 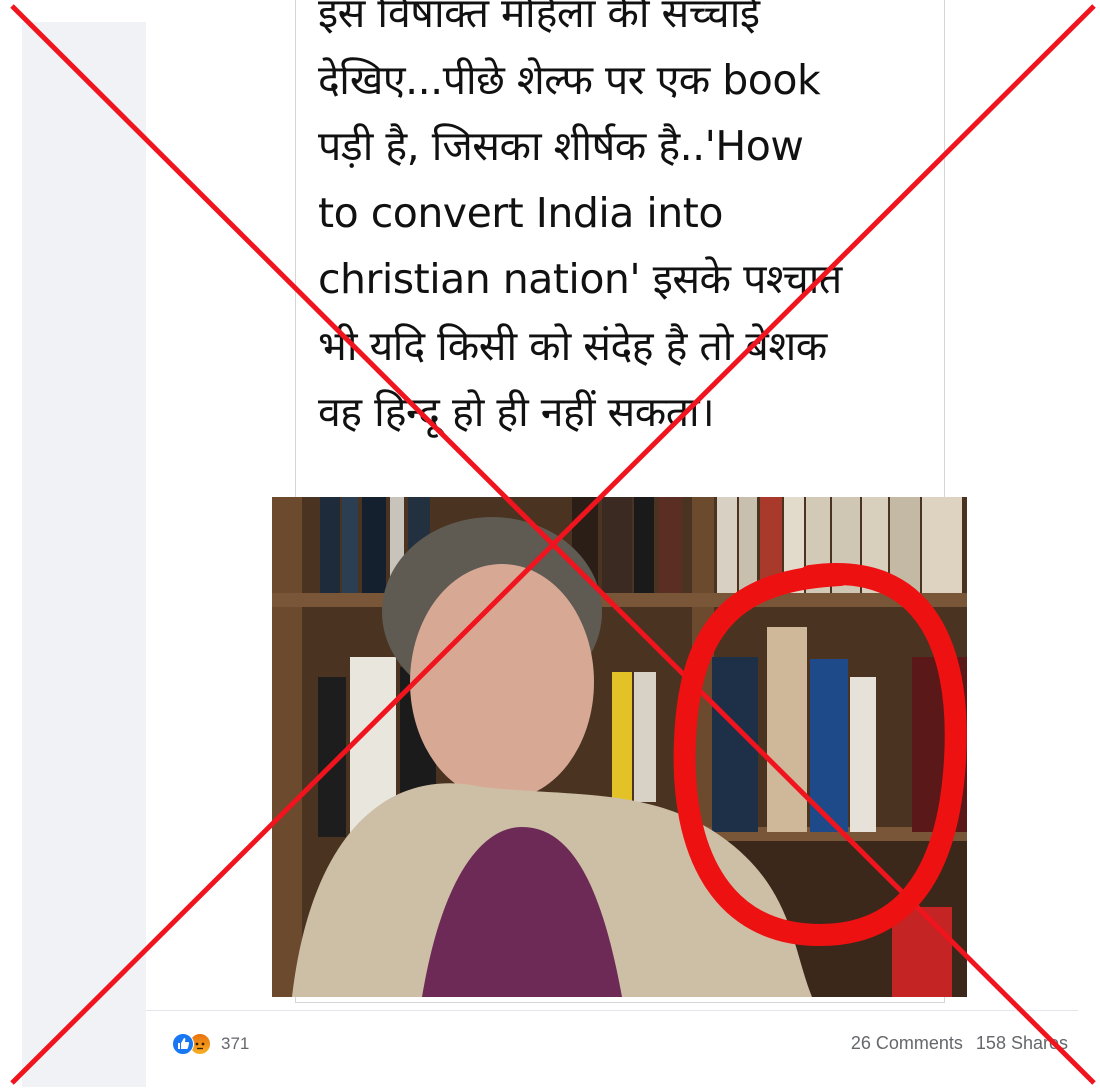 What do you see at coordinates (516, 412) in the screenshot?
I see `caption-line: वह हिन्दू हो ही नहीं सकता।` at bounding box center [516, 412].